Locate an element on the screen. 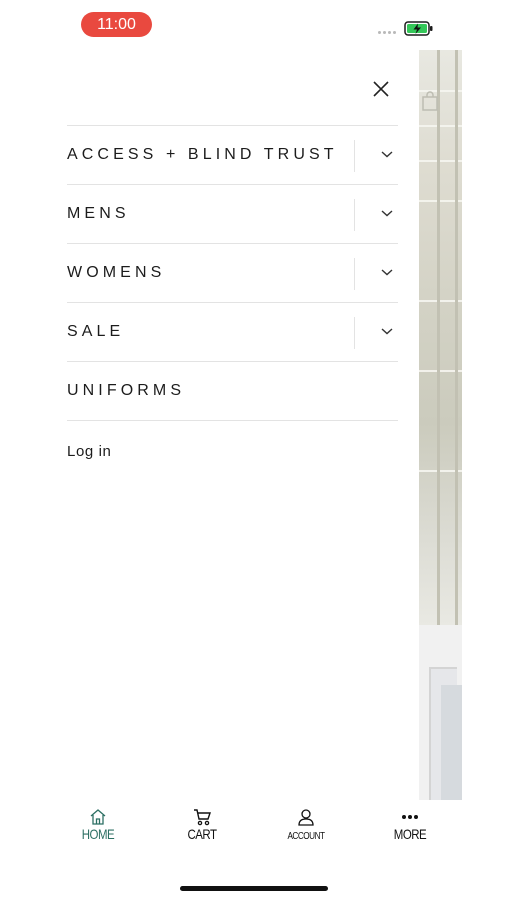 The width and height of the screenshot is (507, 900). home-indicator is located at coordinates (254, 888).